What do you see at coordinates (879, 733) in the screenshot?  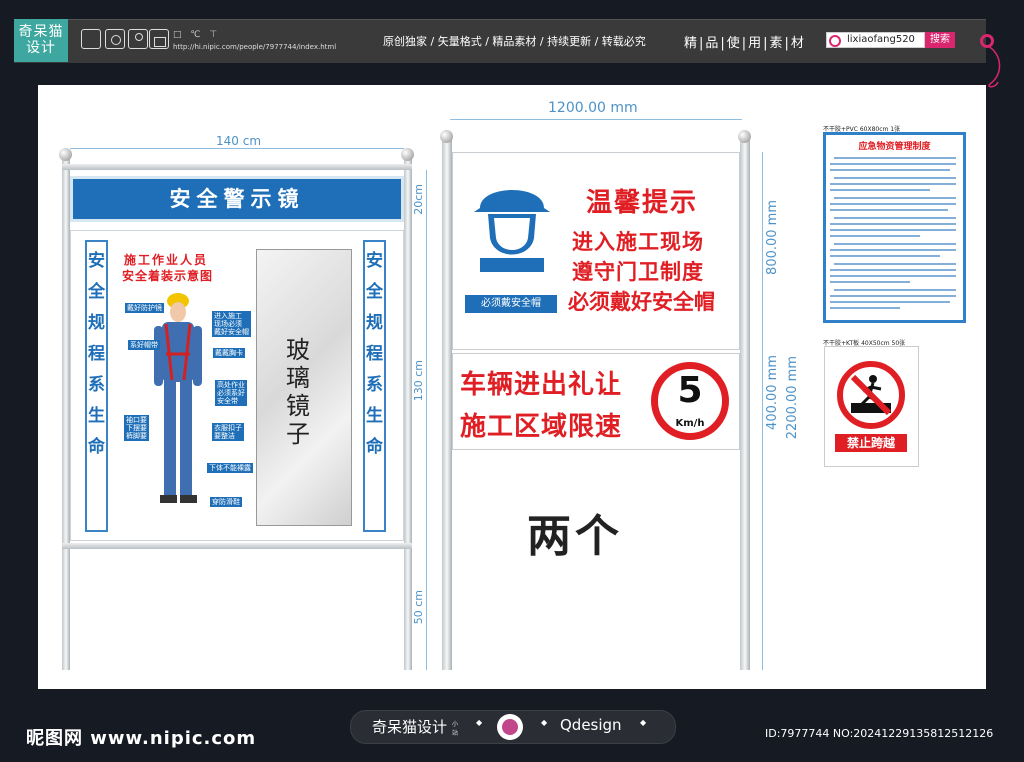 I see `image-id: ID:7977744 NO:20241229135812512126` at bounding box center [879, 733].